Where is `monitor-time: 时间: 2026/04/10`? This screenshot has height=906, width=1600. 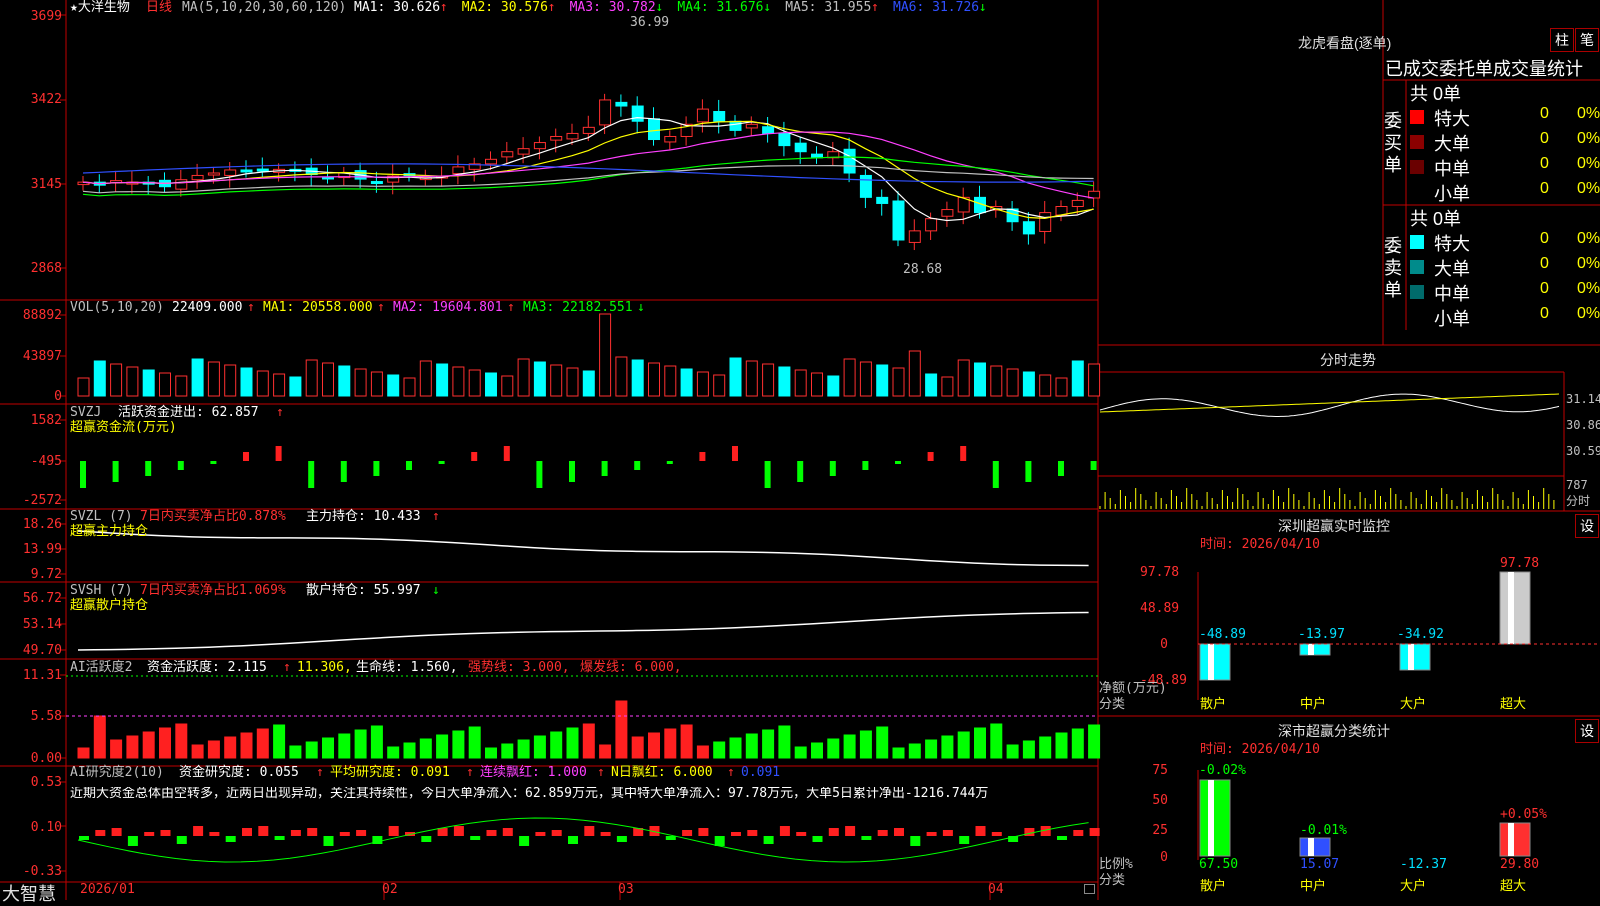 monitor-time: 时间: 2026/04/10 is located at coordinates (1260, 544).